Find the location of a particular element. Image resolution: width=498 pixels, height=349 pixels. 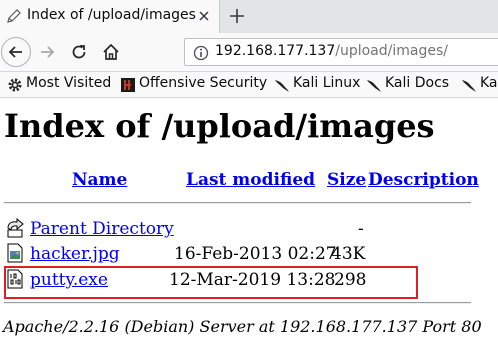

url-text: 192.168.177.137/upload/images/ is located at coordinates (331, 51).